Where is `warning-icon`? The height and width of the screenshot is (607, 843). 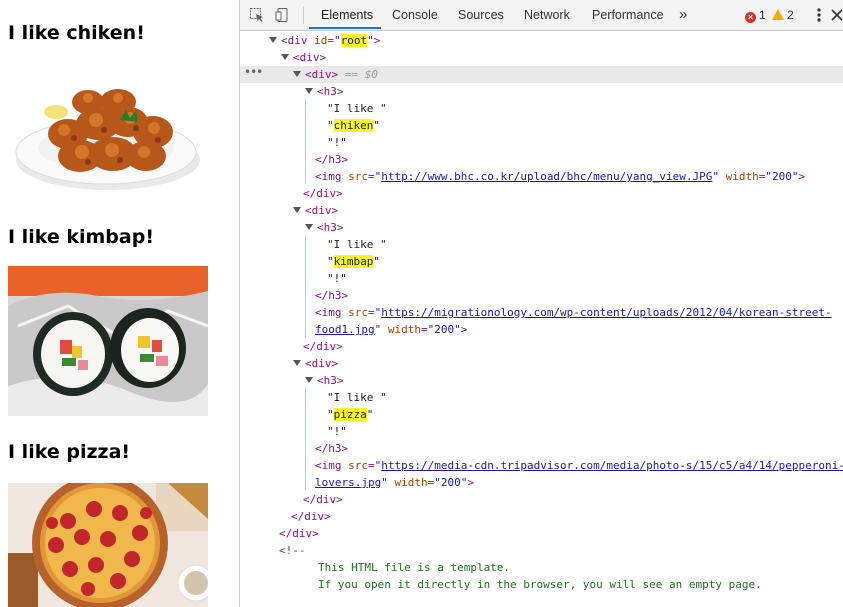
warning-icon is located at coordinates (778, 14).